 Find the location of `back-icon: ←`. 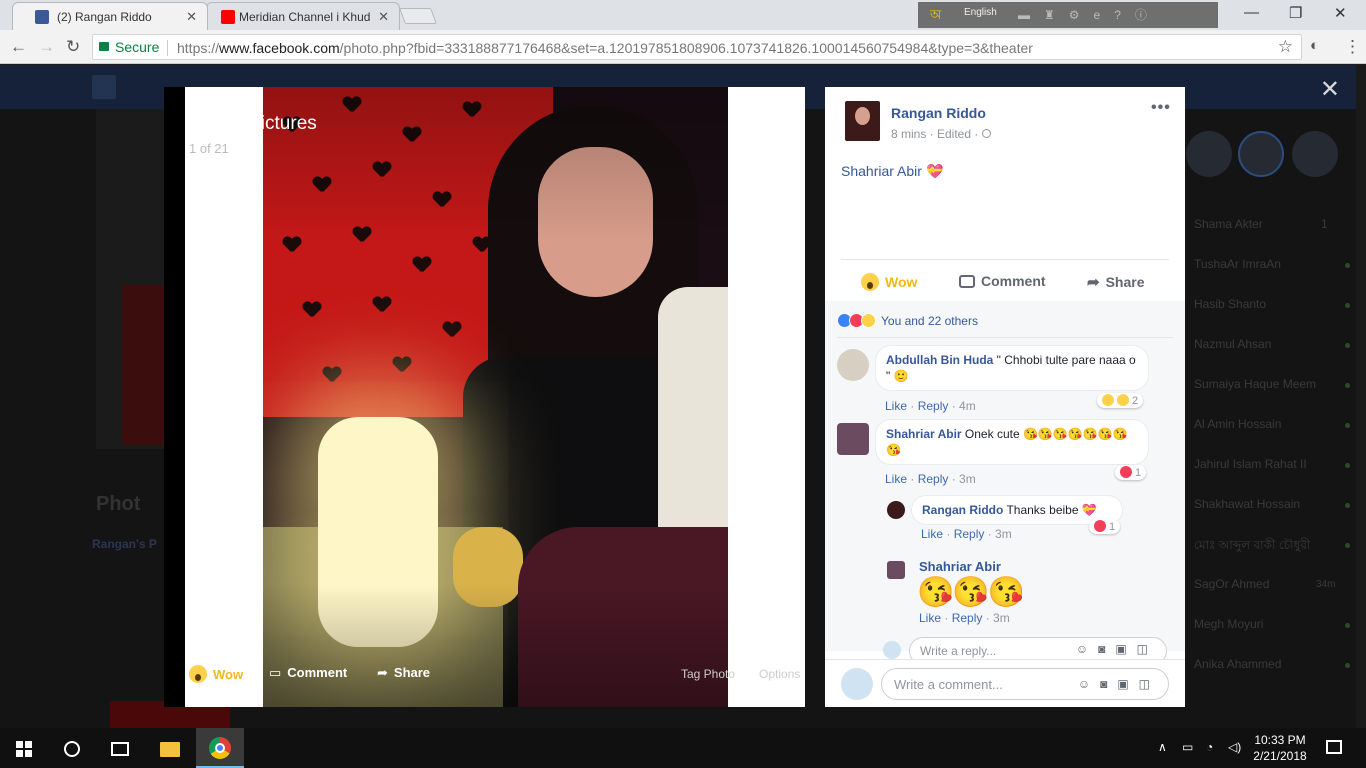

back-icon: ← is located at coordinates (18, 47).